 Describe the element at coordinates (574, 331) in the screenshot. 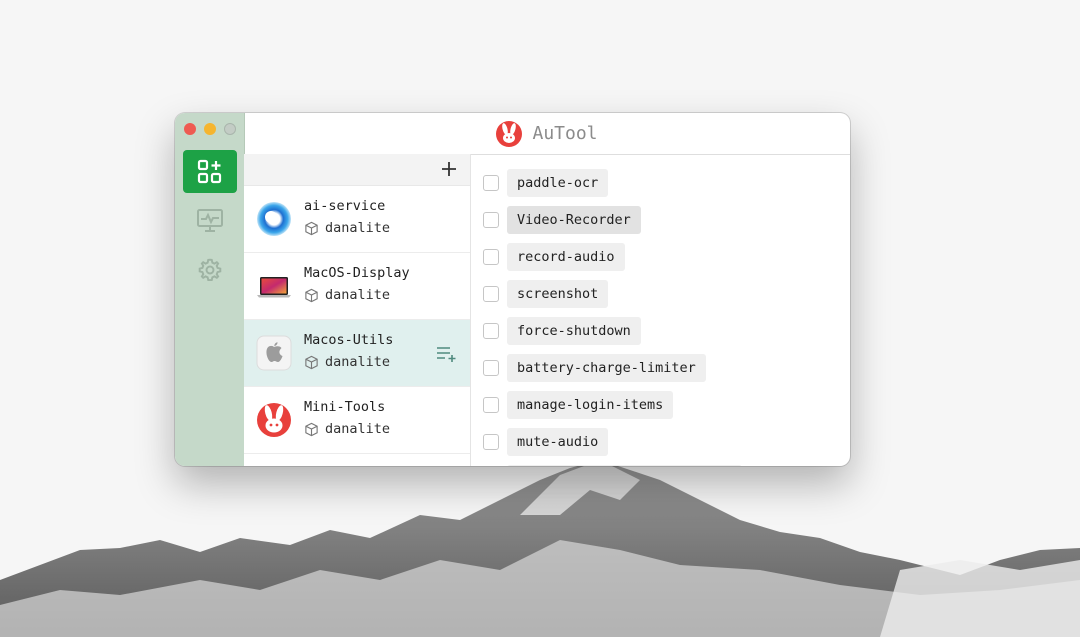

I see `plugin-tag: force-shutdown` at that location.